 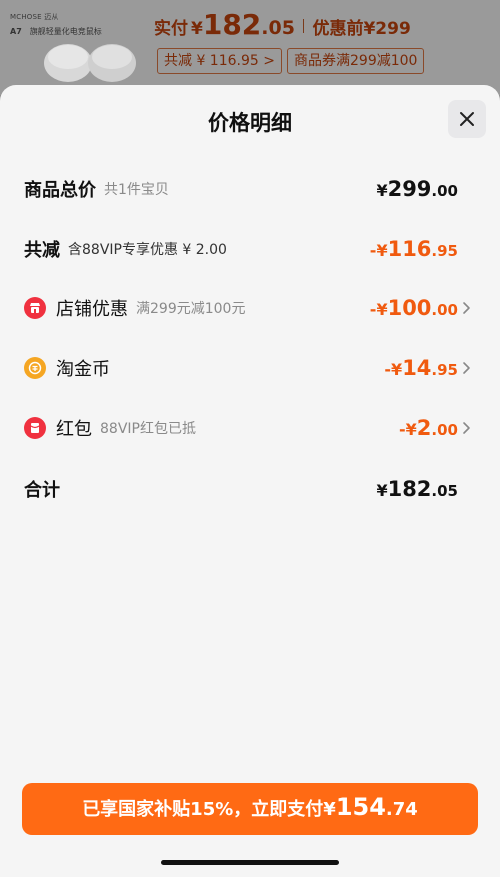 I want to click on amount-int: 299, so click(x=409, y=189).